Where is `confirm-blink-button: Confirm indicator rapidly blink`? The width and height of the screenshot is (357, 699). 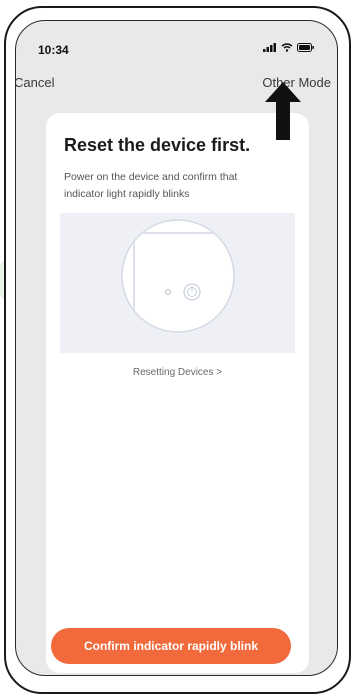
confirm-blink-button: Confirm indicator rapidly blink is located at coordinates (171, 646).